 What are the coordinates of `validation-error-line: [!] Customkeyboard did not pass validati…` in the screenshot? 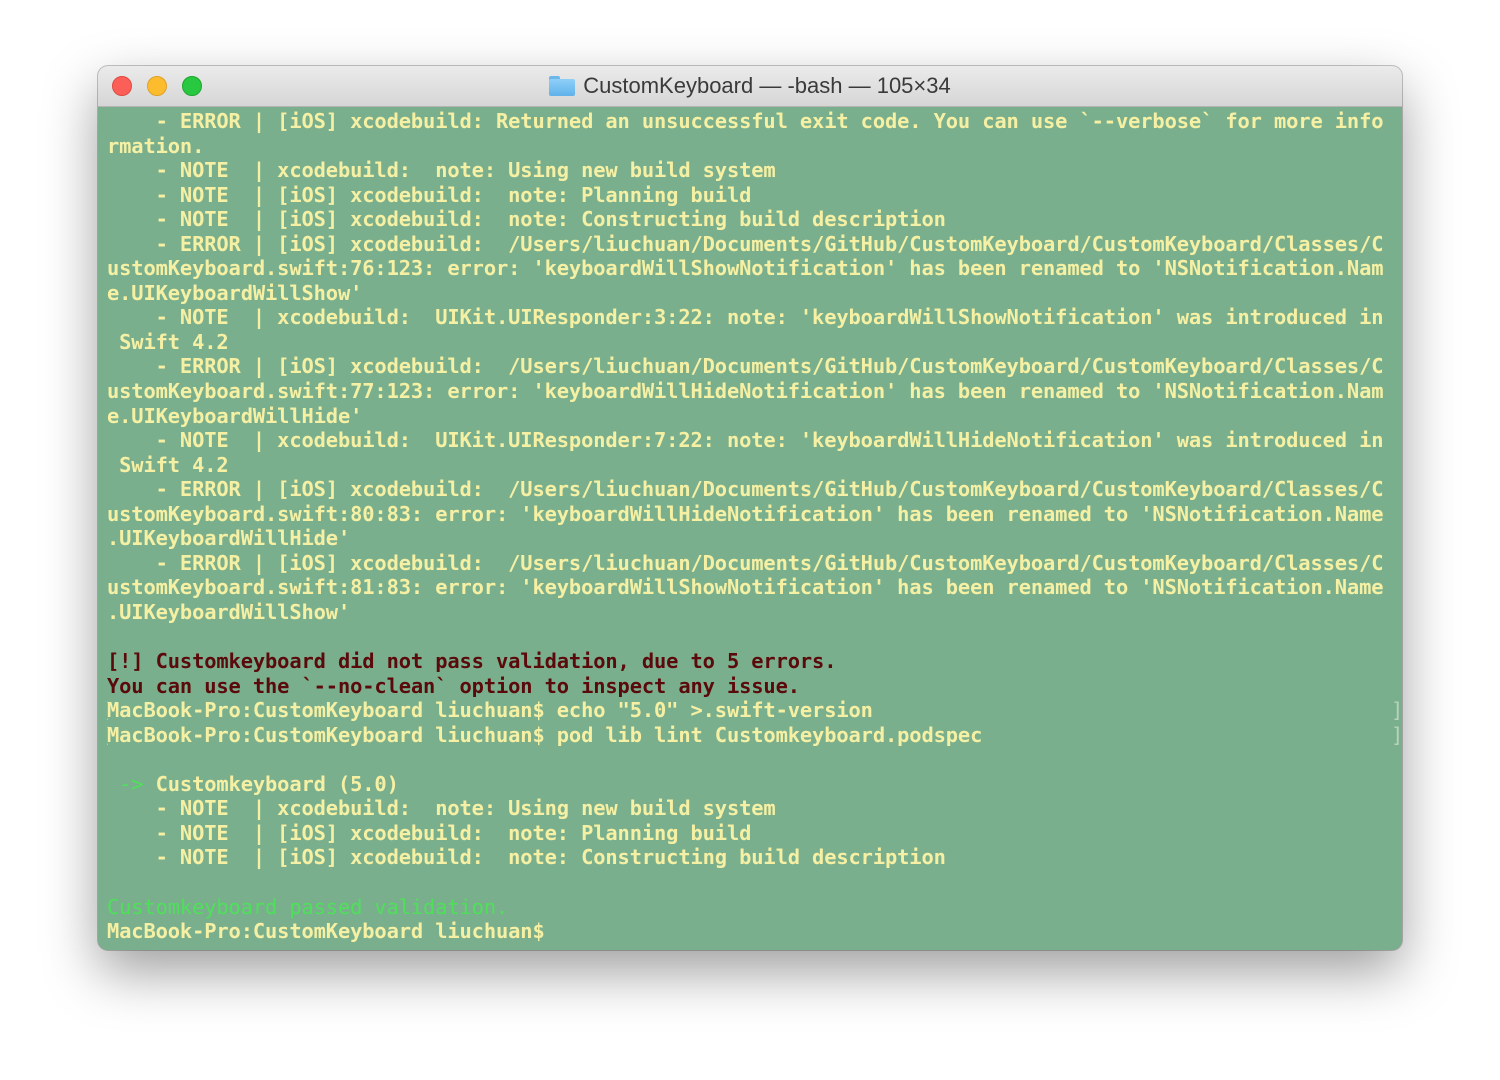 It's located at (472, 661).